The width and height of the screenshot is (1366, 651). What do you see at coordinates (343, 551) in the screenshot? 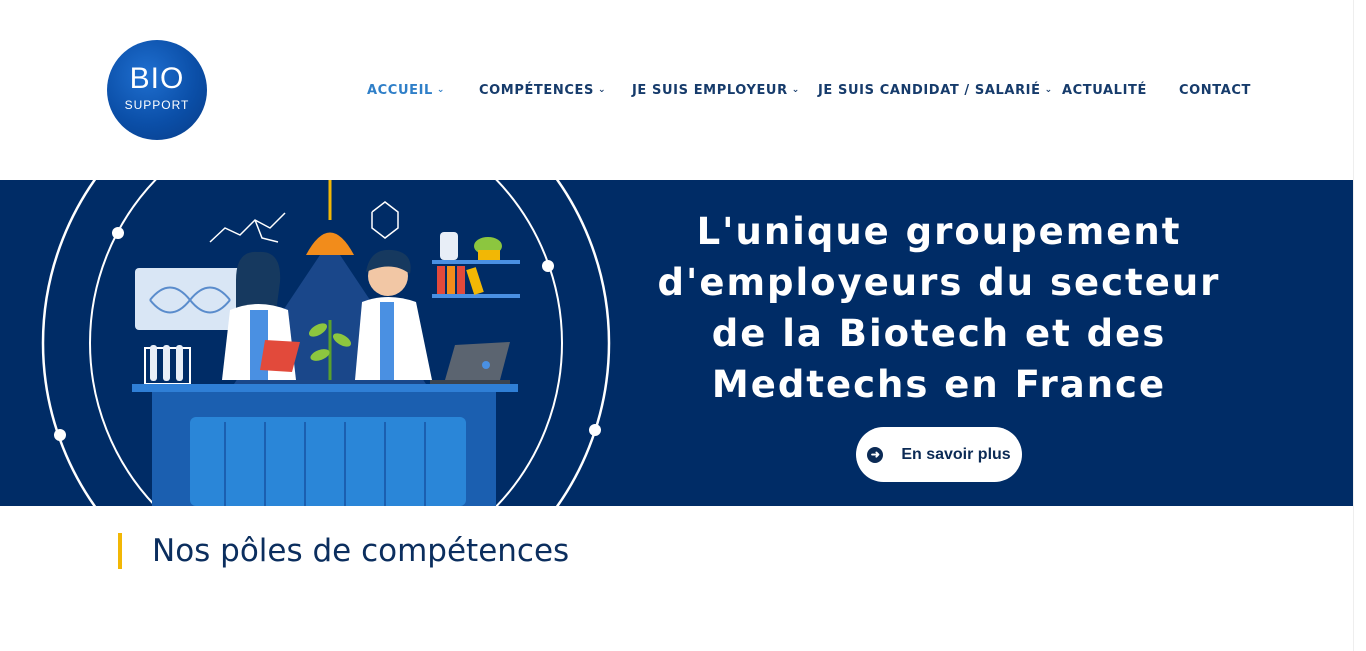
I see `section-title: Nos pôles de compétences` at bounding box center [343, 551].